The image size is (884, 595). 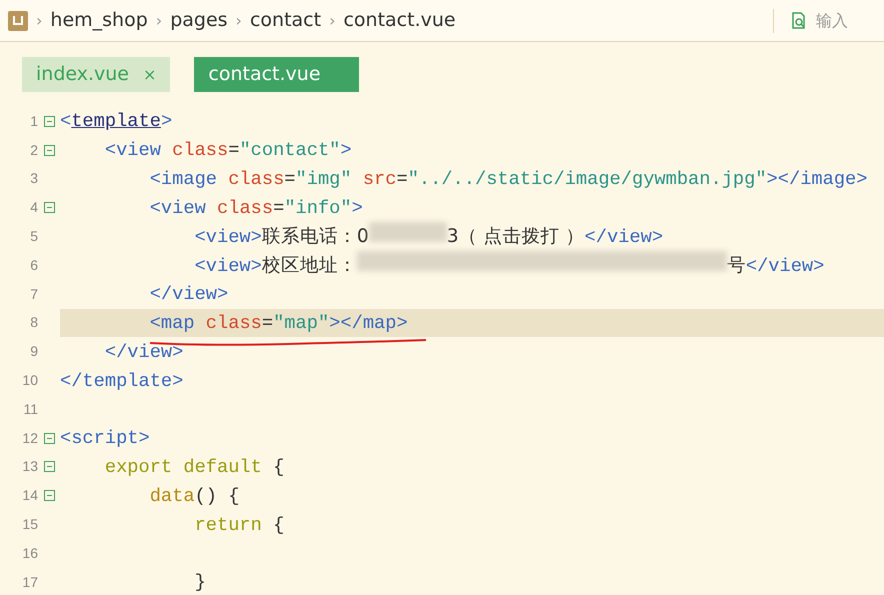 I want to click on code-line: <template>, so click(x=116, y=121).